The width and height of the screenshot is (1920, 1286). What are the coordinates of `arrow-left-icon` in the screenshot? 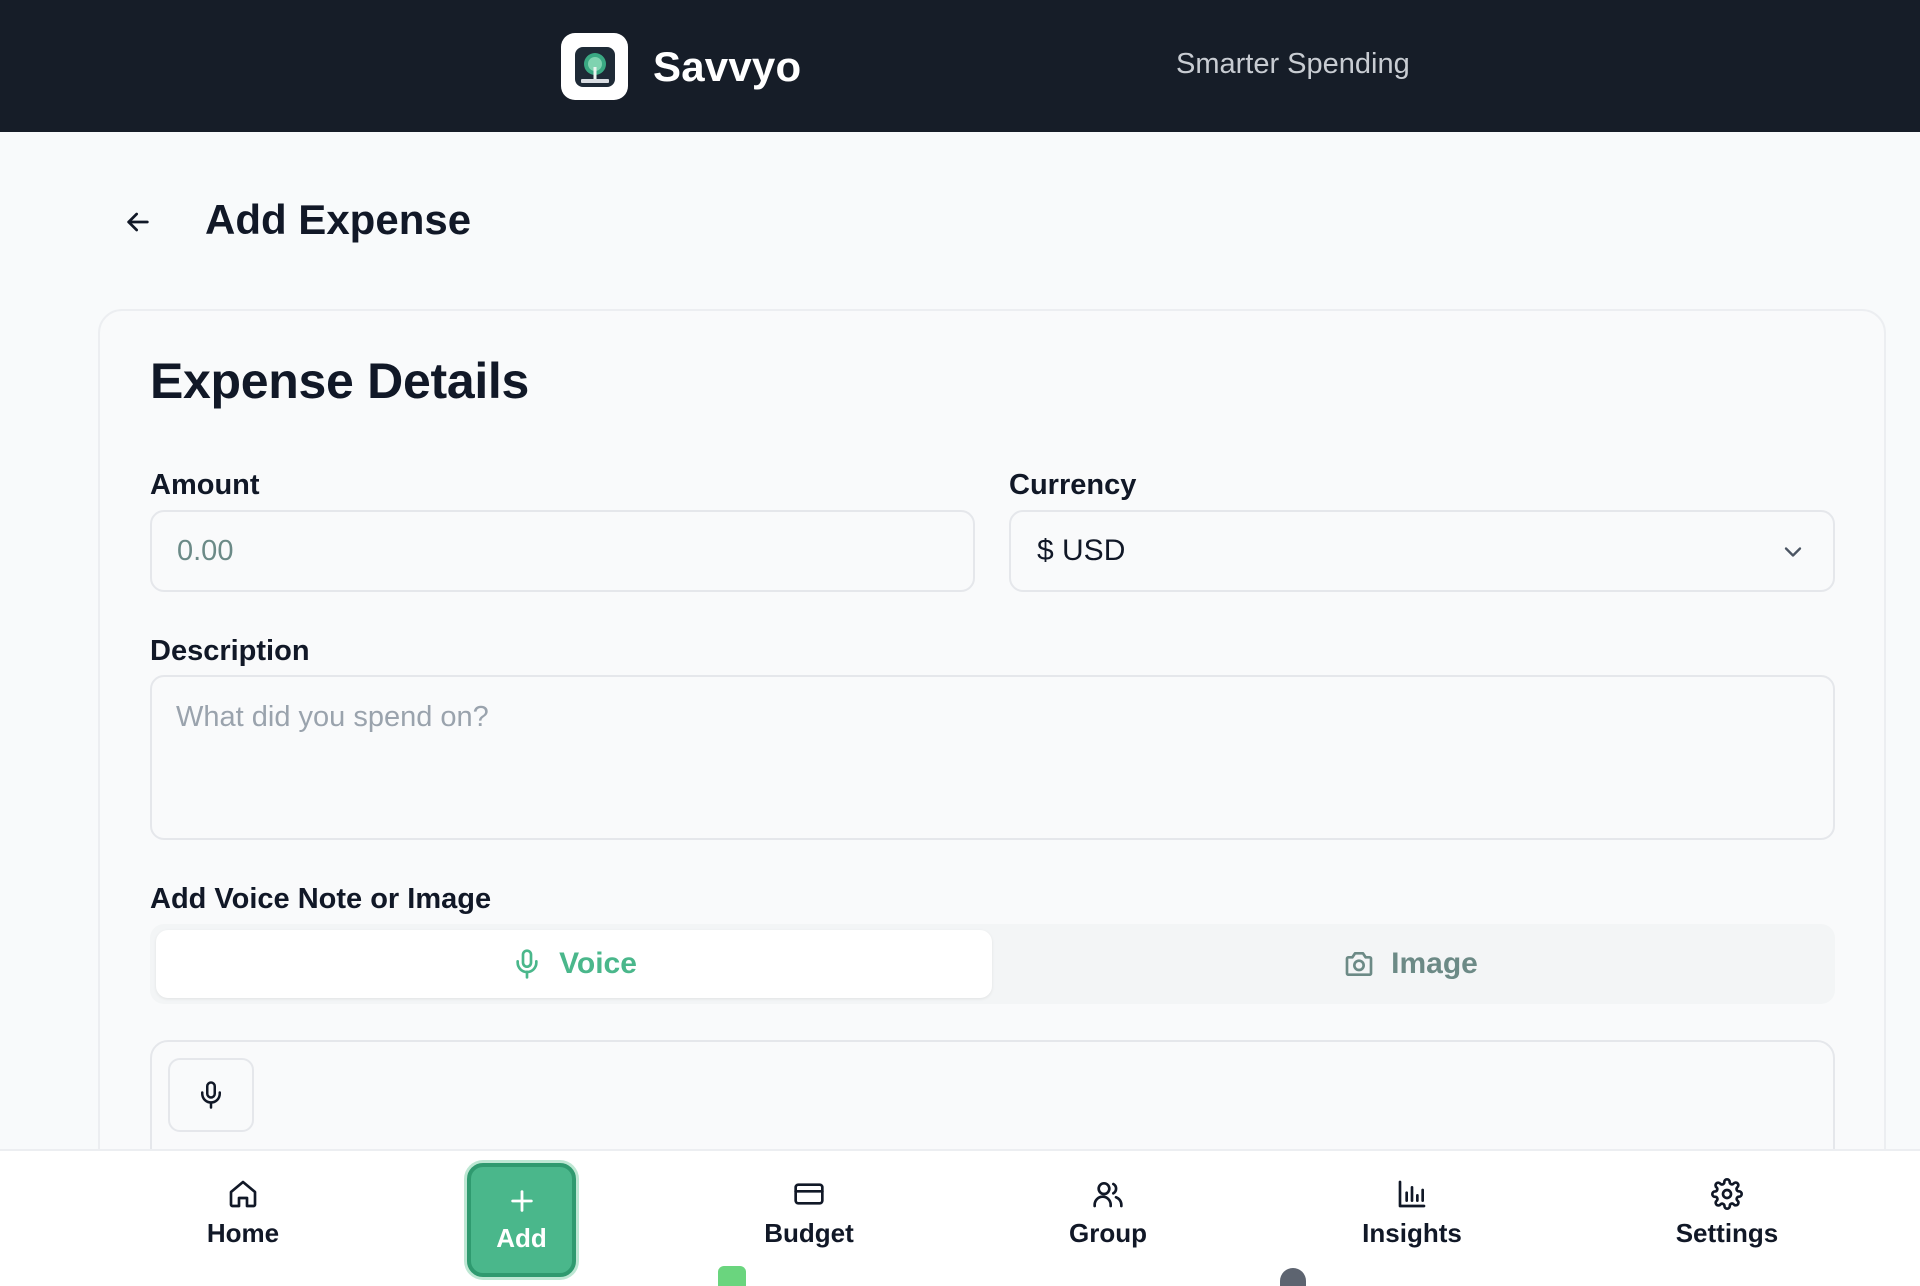 It's located at (138, 222).